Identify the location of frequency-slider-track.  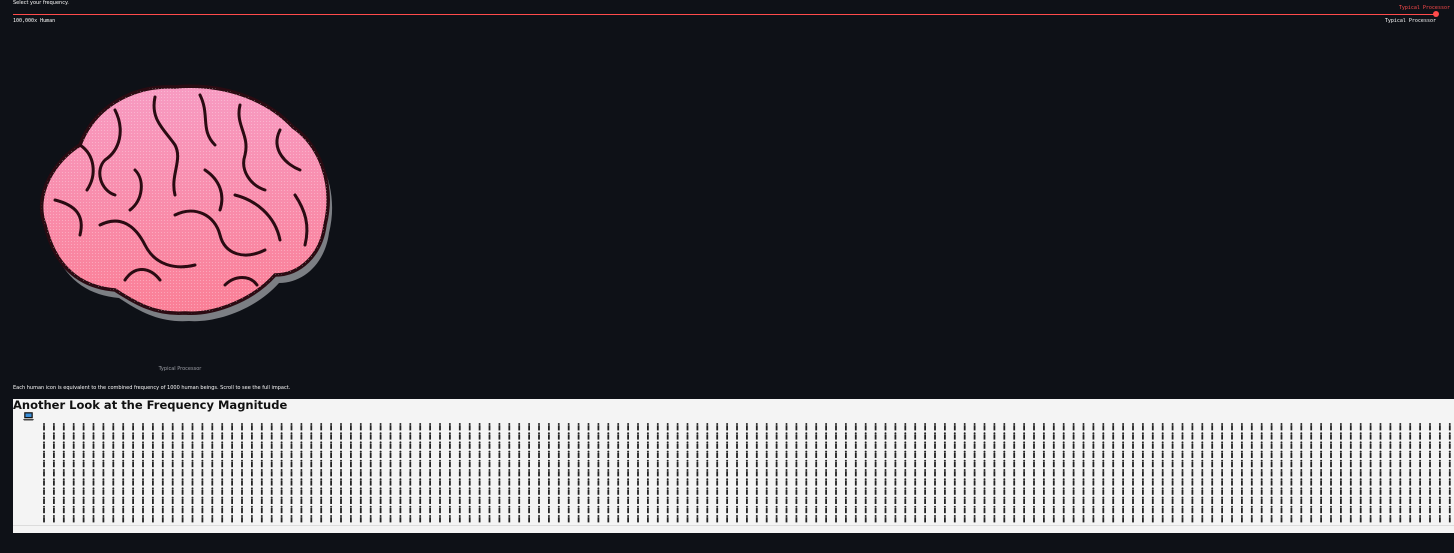
(725, 14).